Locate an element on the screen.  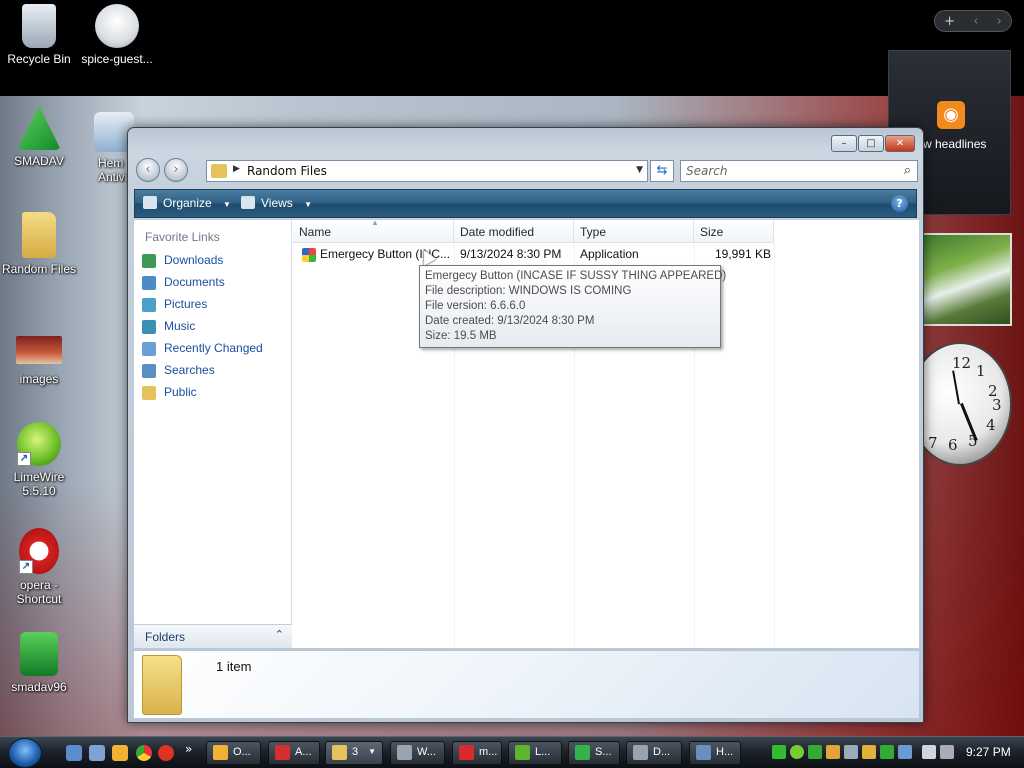
desktop-icon-recycle-bin: Recycle Bin is located at coordinates (39, 35).